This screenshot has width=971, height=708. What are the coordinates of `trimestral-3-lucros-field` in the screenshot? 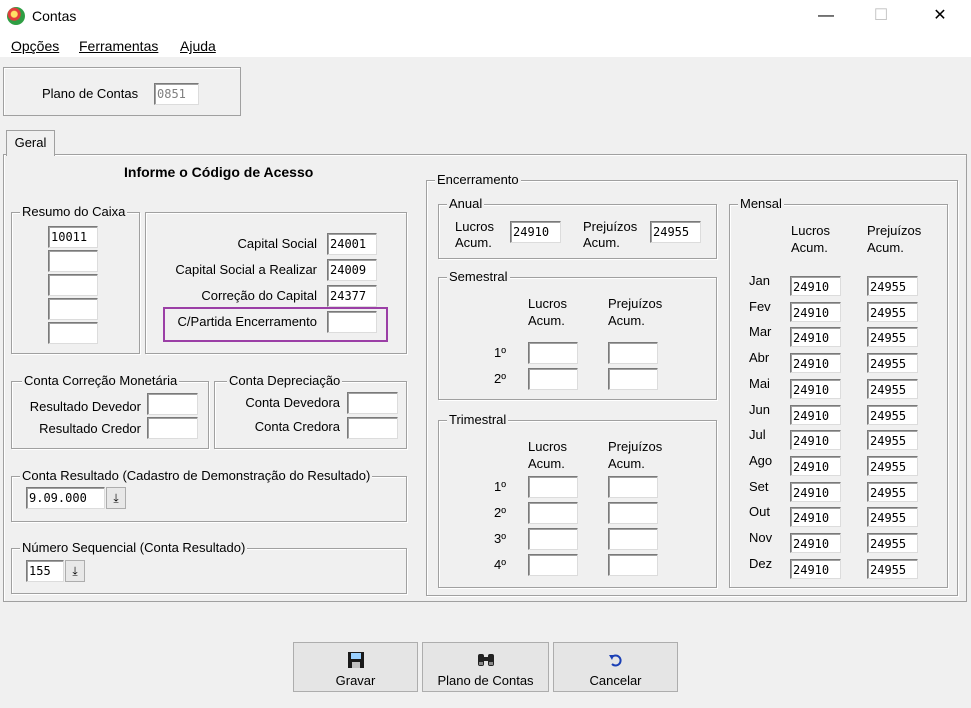 It's located at (553, 539).